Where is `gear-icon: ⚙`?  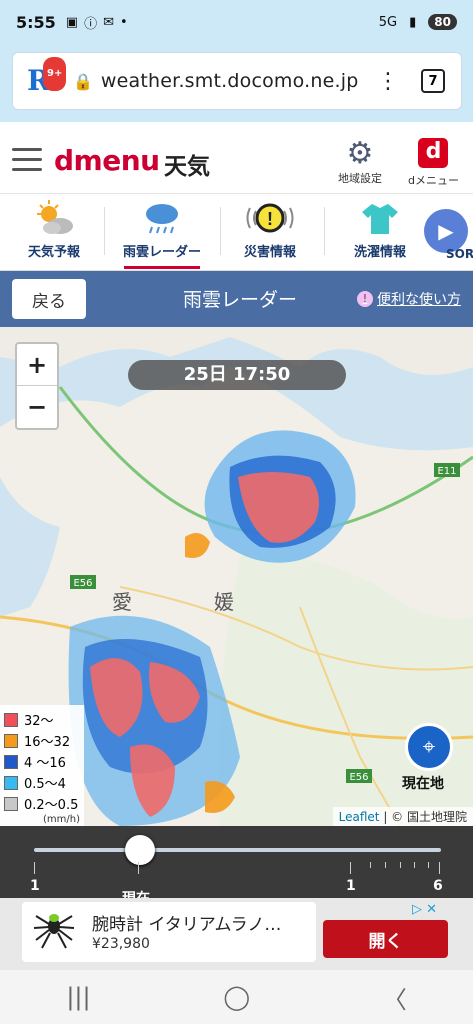 gear-icon: ⚙ is located at coordinates (360, 153).